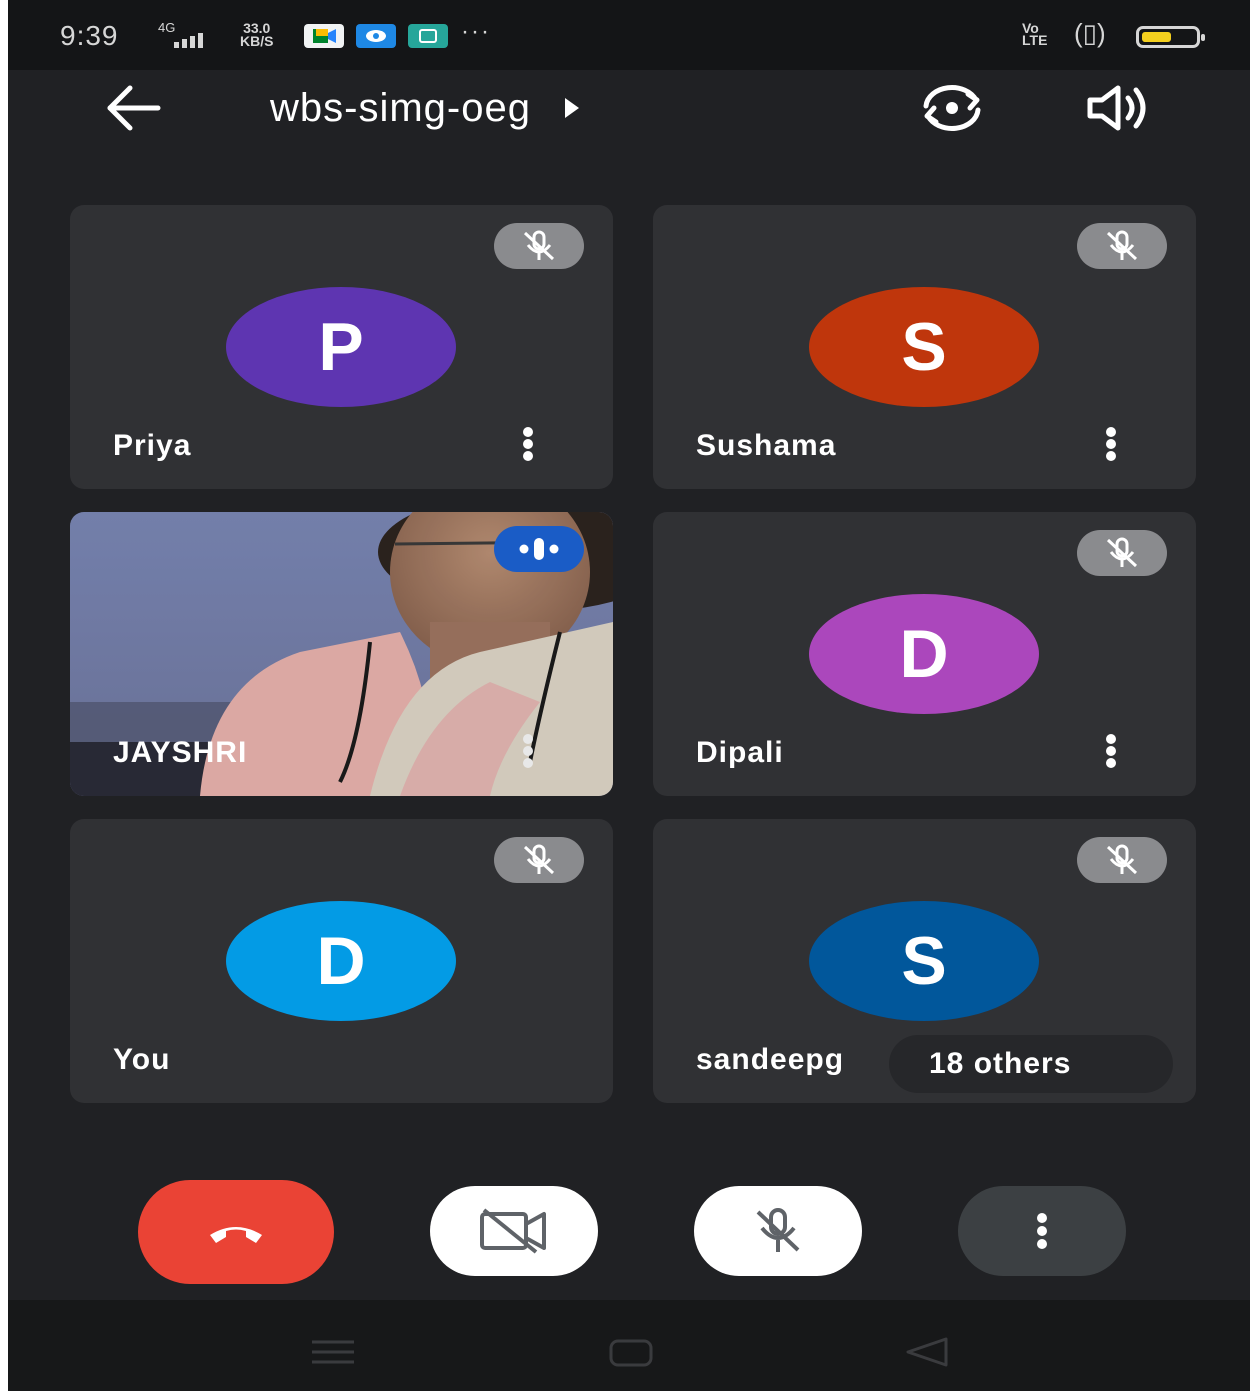 This screenshot has width=1253, height=1391. I want to click on sms-notification-icon, so click(428, 36).